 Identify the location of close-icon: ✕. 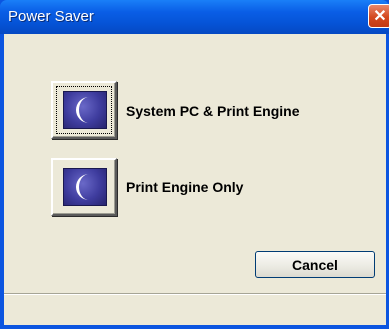
(380, 16).